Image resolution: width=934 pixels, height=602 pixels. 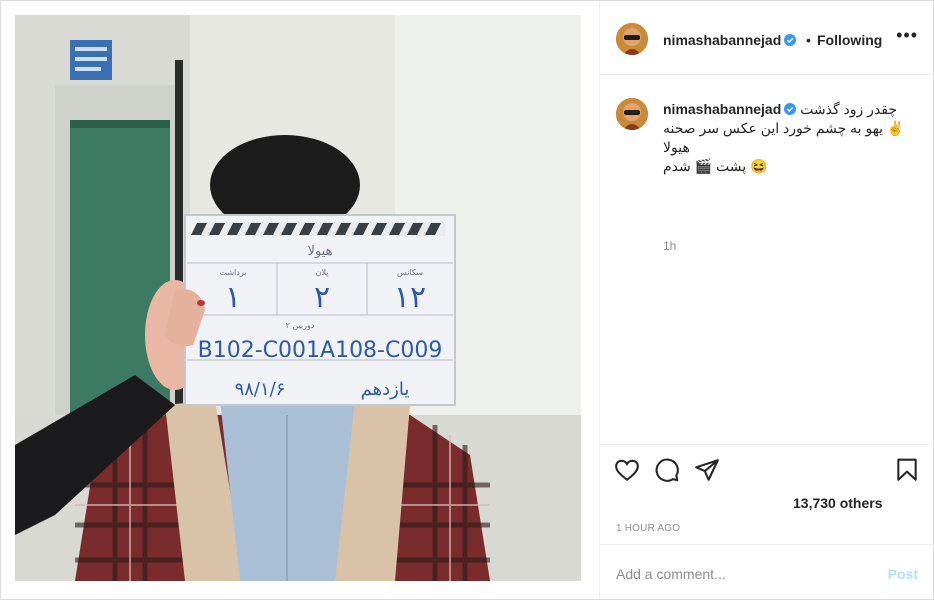 What do you see at coordinates (320, 251) in the screenshot?
I see `slate-title: هیولا` at bounding box center [320, 251].